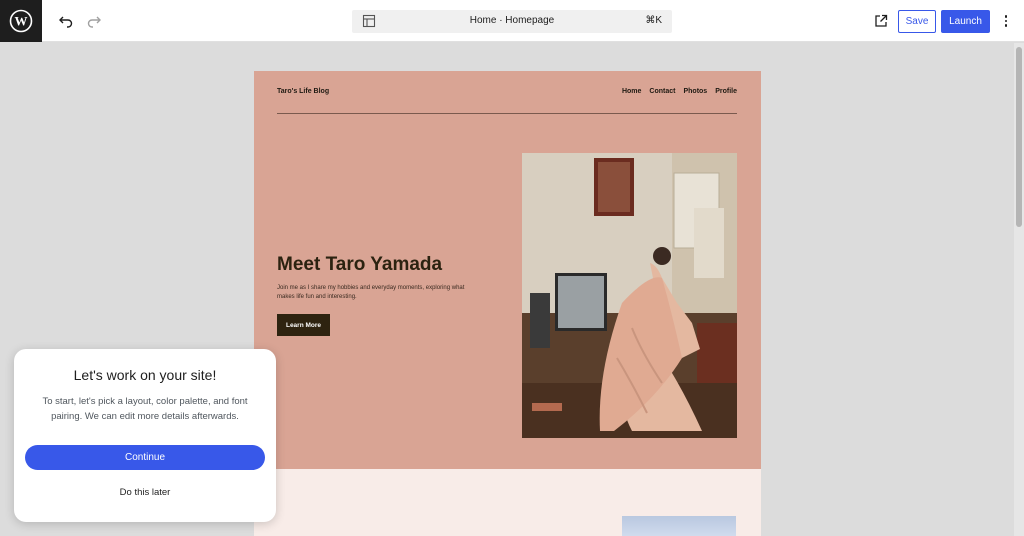  I want to click on learn-more-button: Learn More, so click(303, 325).